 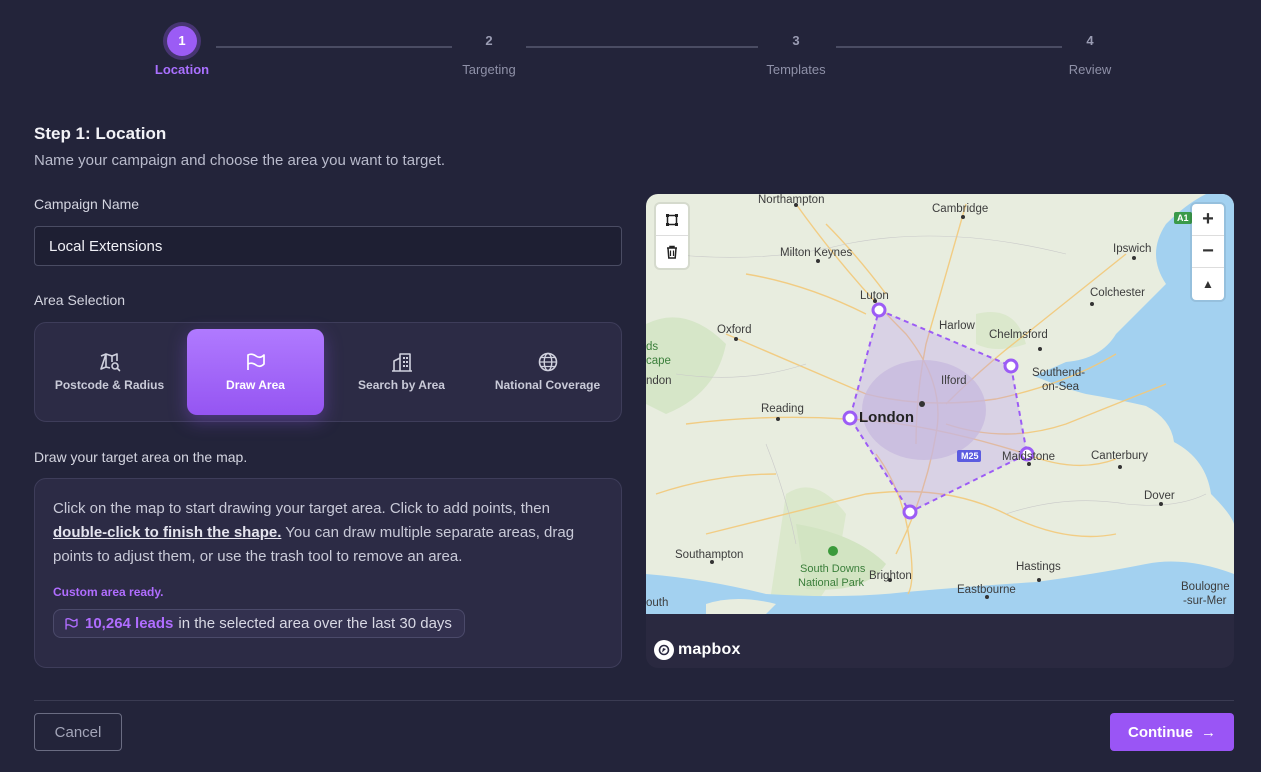 I want to click on mapbox-logo: mapbox, so click(x=697, y=650).